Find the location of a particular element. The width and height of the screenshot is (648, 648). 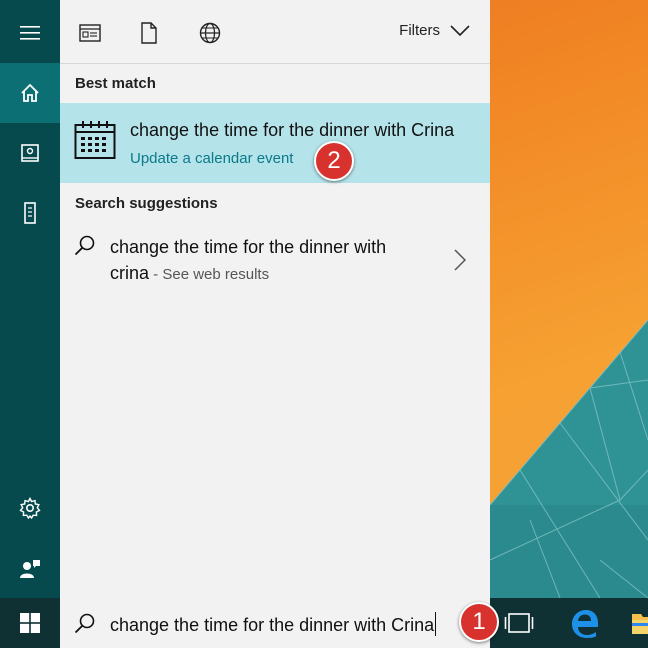

file-explorer-button is located at coordinates (639, 623).